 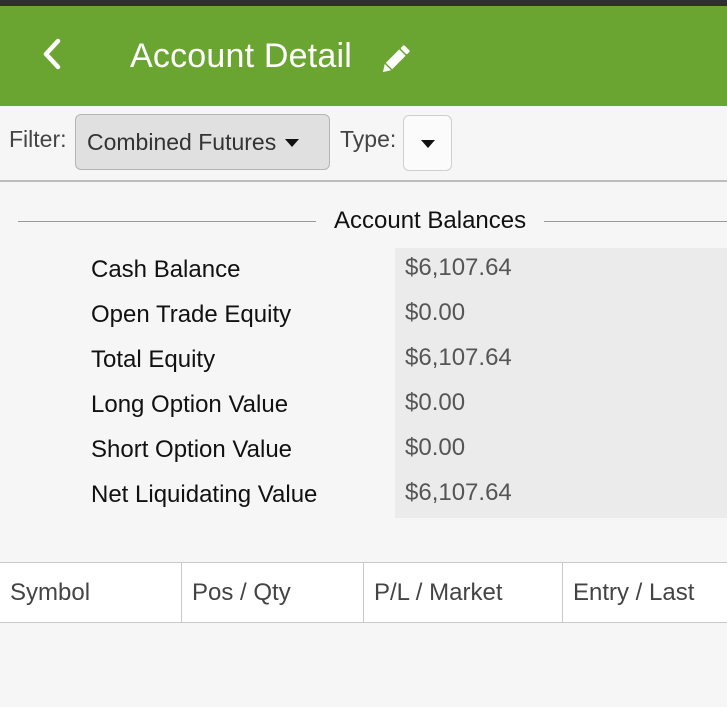 I want to click on balance-row-long-option-value: Long Option Value $0.00, so click(x=363, y=405).